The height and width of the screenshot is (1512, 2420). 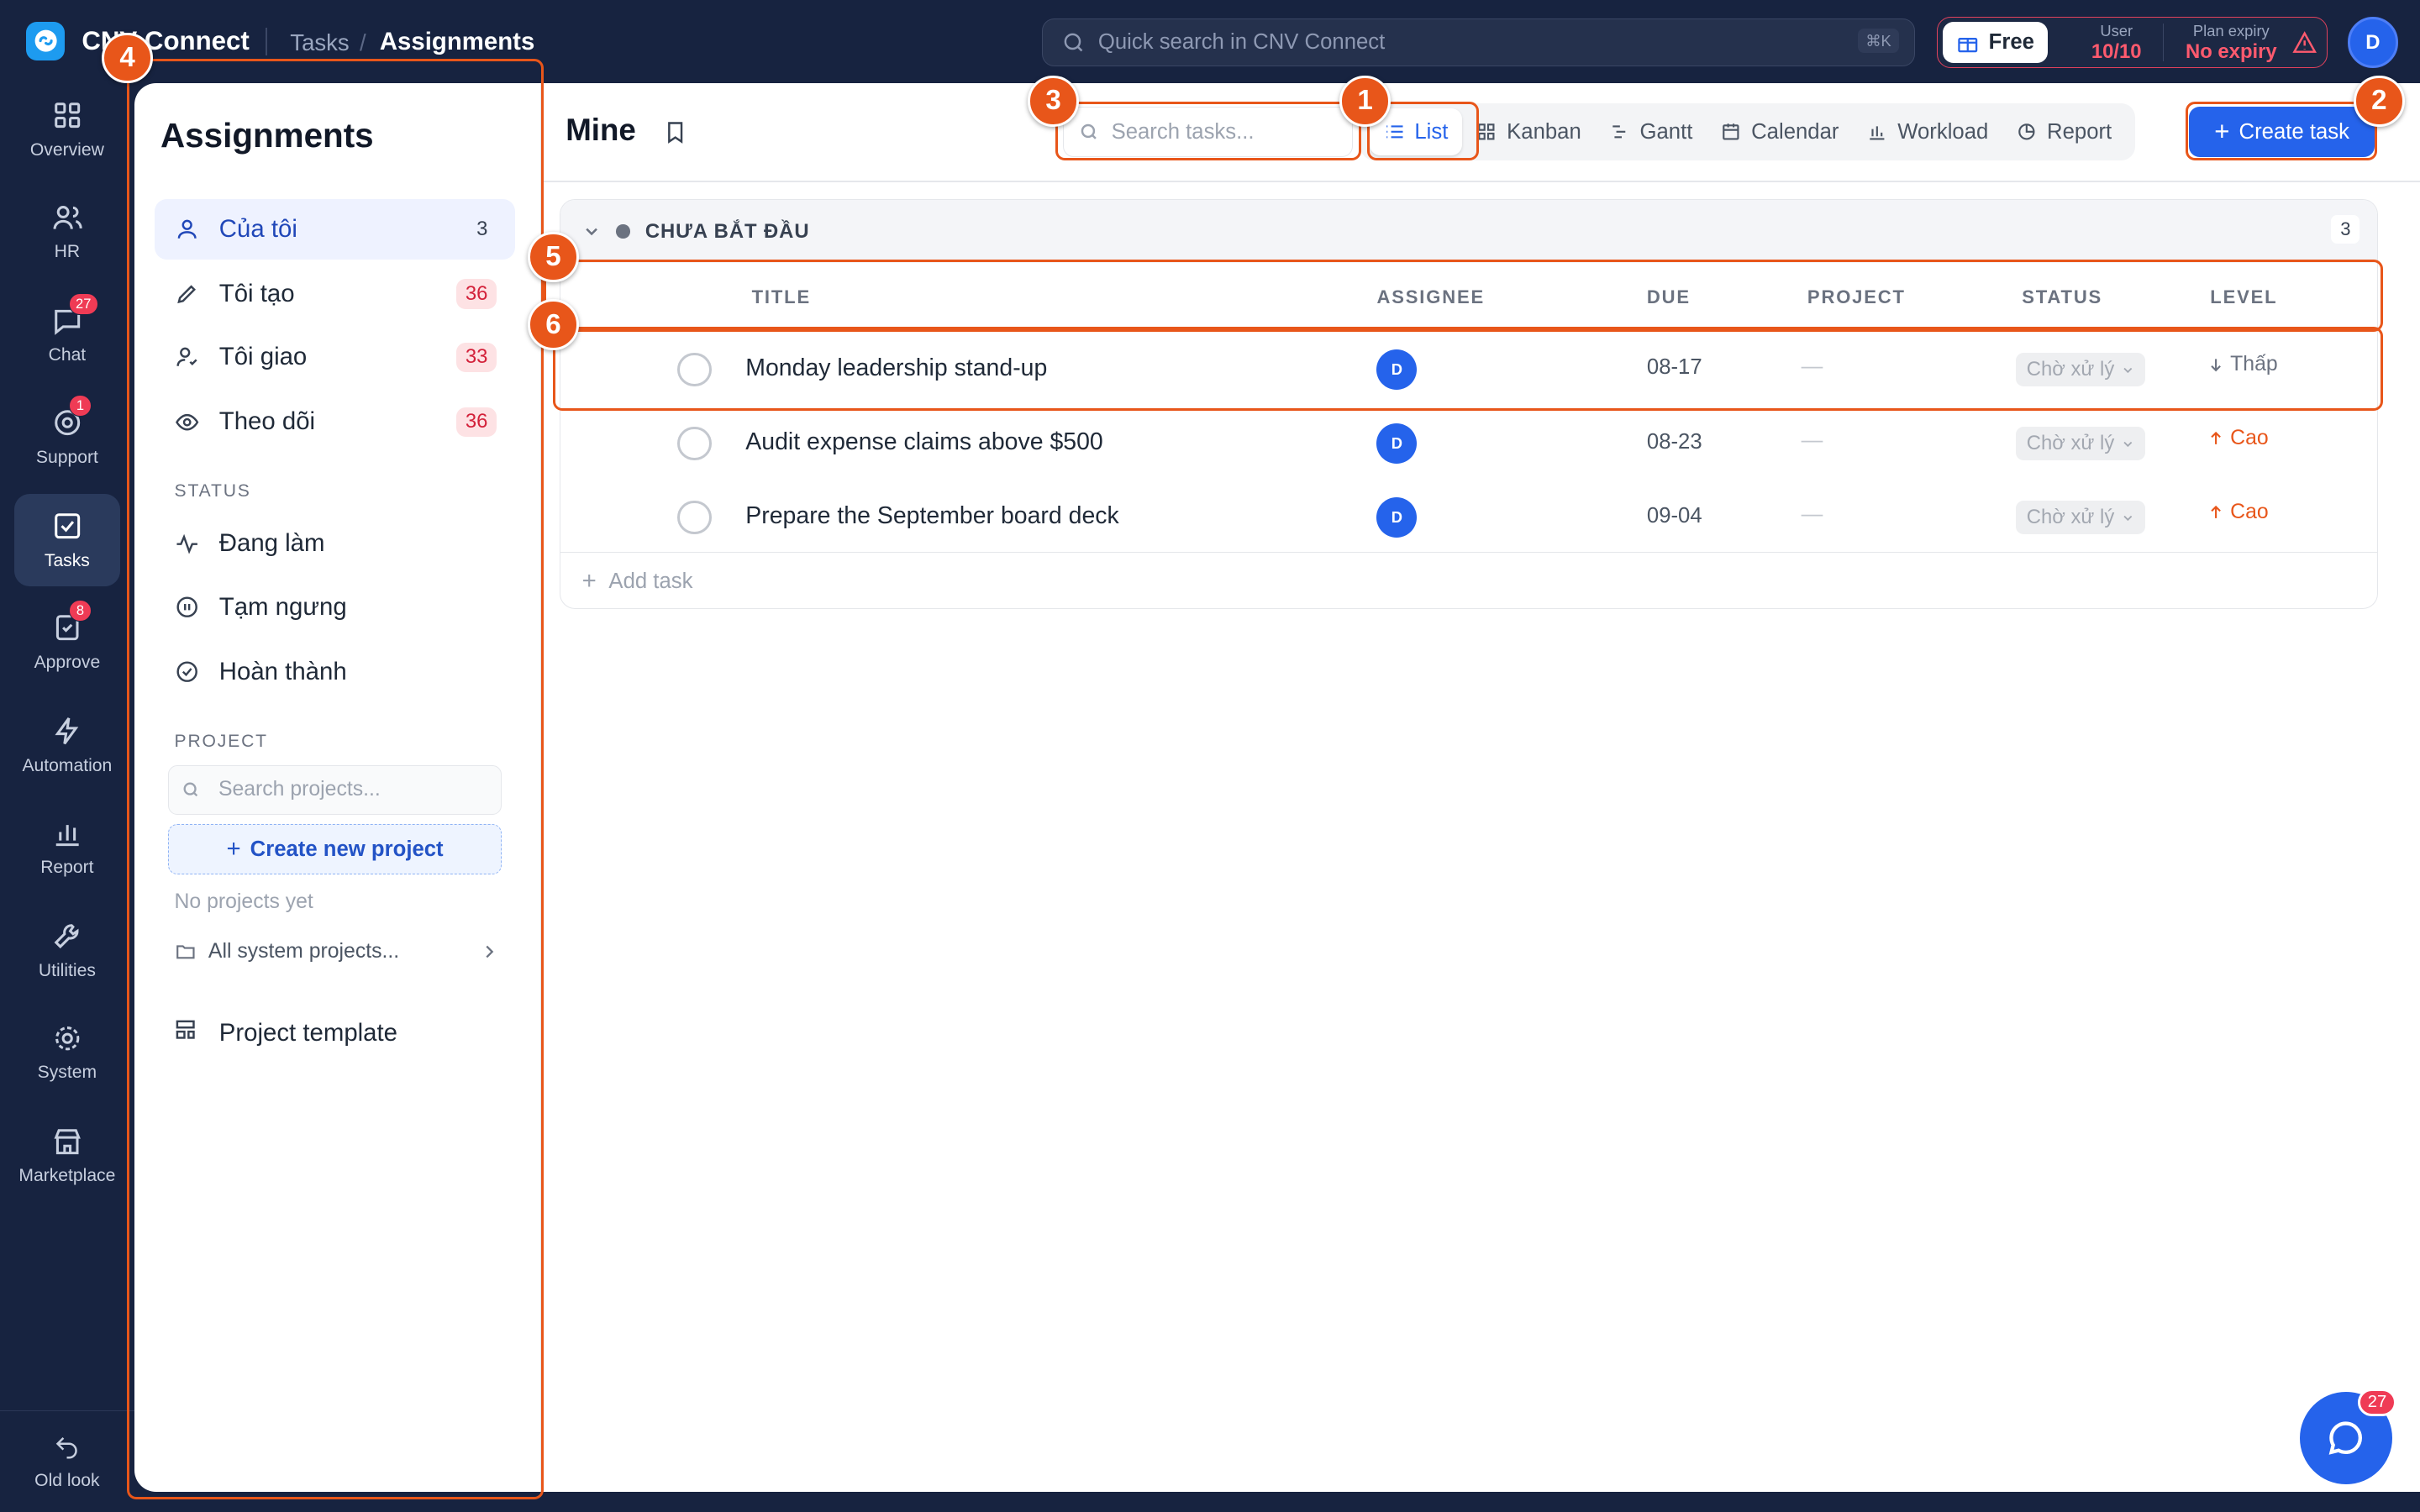 What do you see at coordinates (336, 1033) in the screenshot?
I see `project-template-link: Project template` at bounding box center [336, 1033].